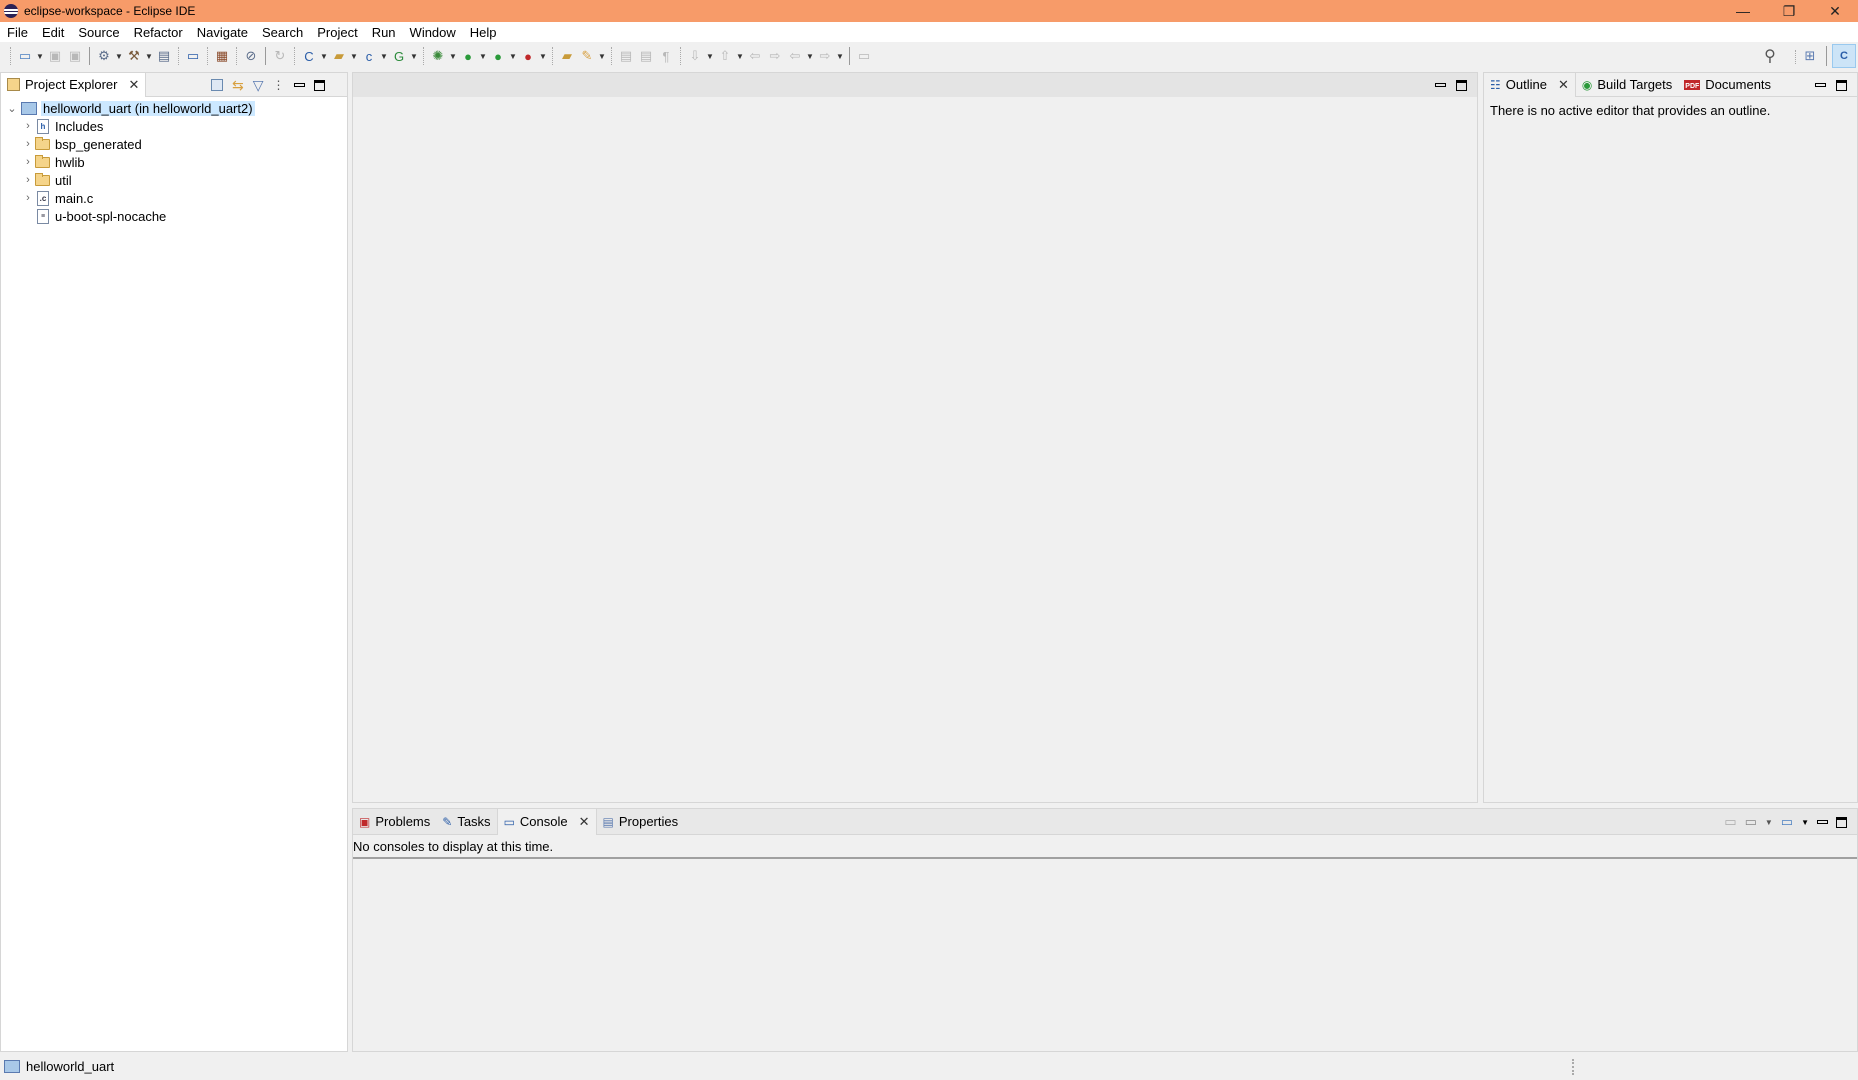  Describe the element at coordinates (1810, 56) in the screenshot. I see `open-perspective-icon: ⊞` at that location.